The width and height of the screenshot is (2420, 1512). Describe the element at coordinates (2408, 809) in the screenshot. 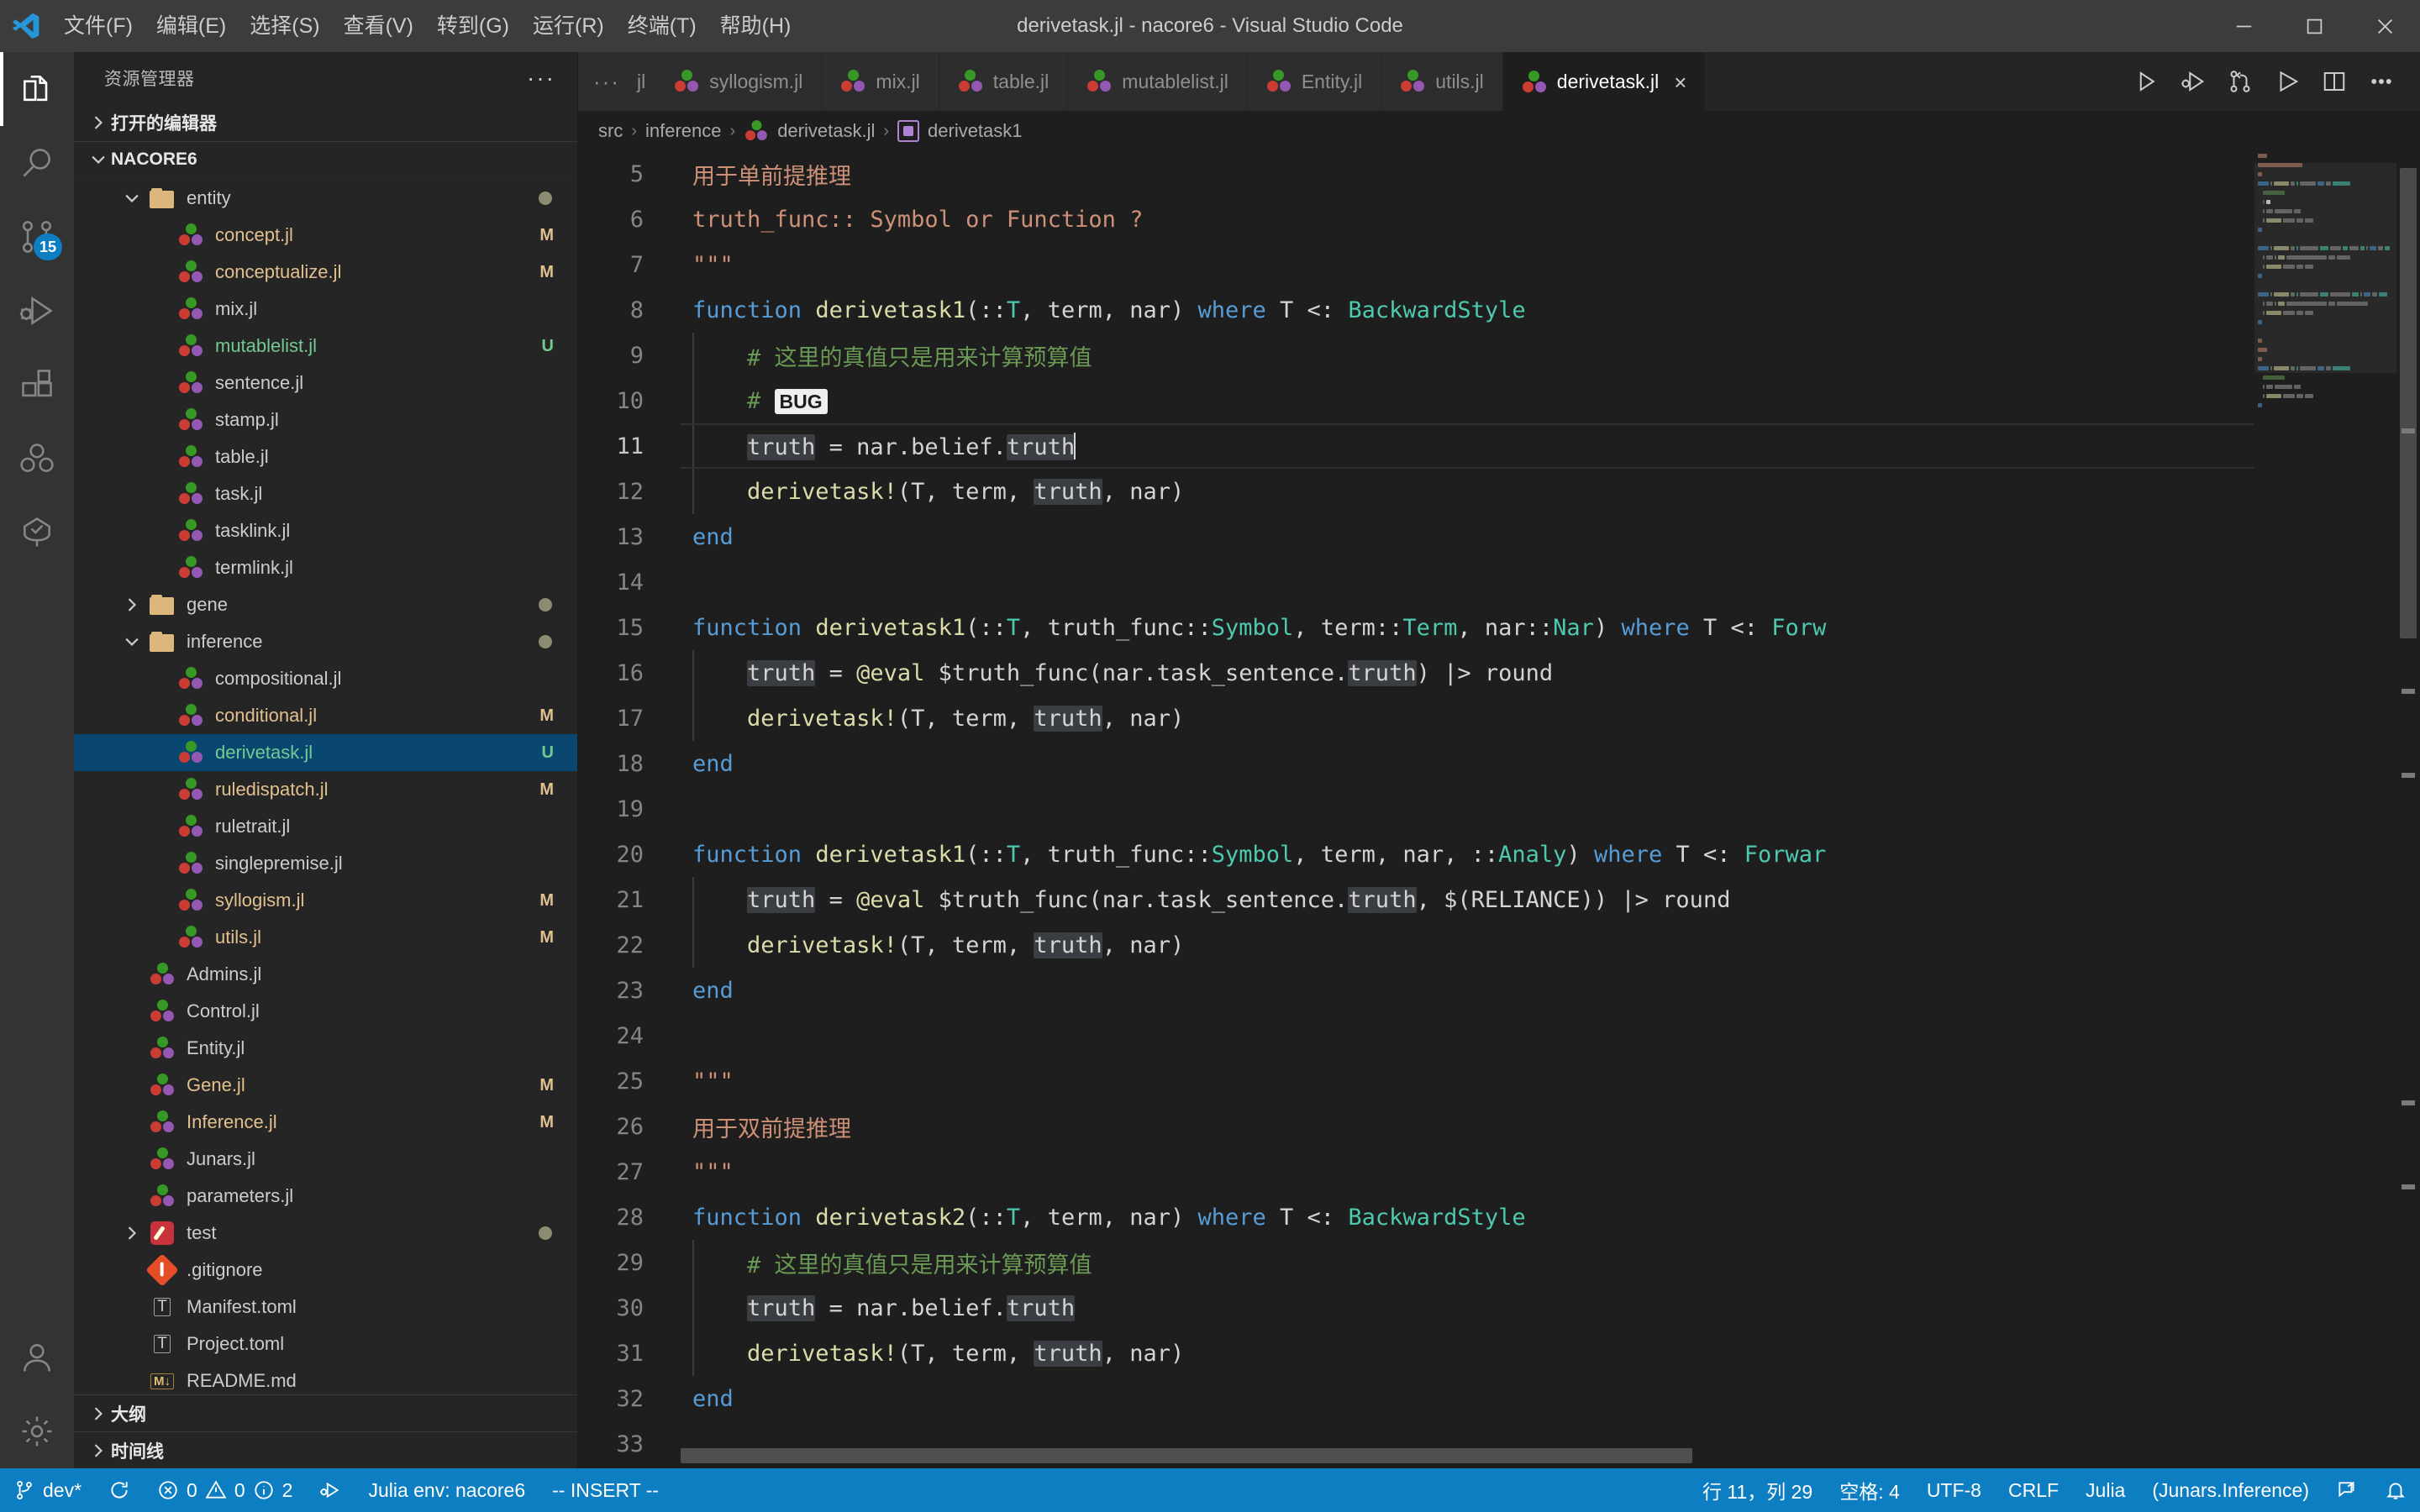

I see `vertical-scrollbar` at that location.